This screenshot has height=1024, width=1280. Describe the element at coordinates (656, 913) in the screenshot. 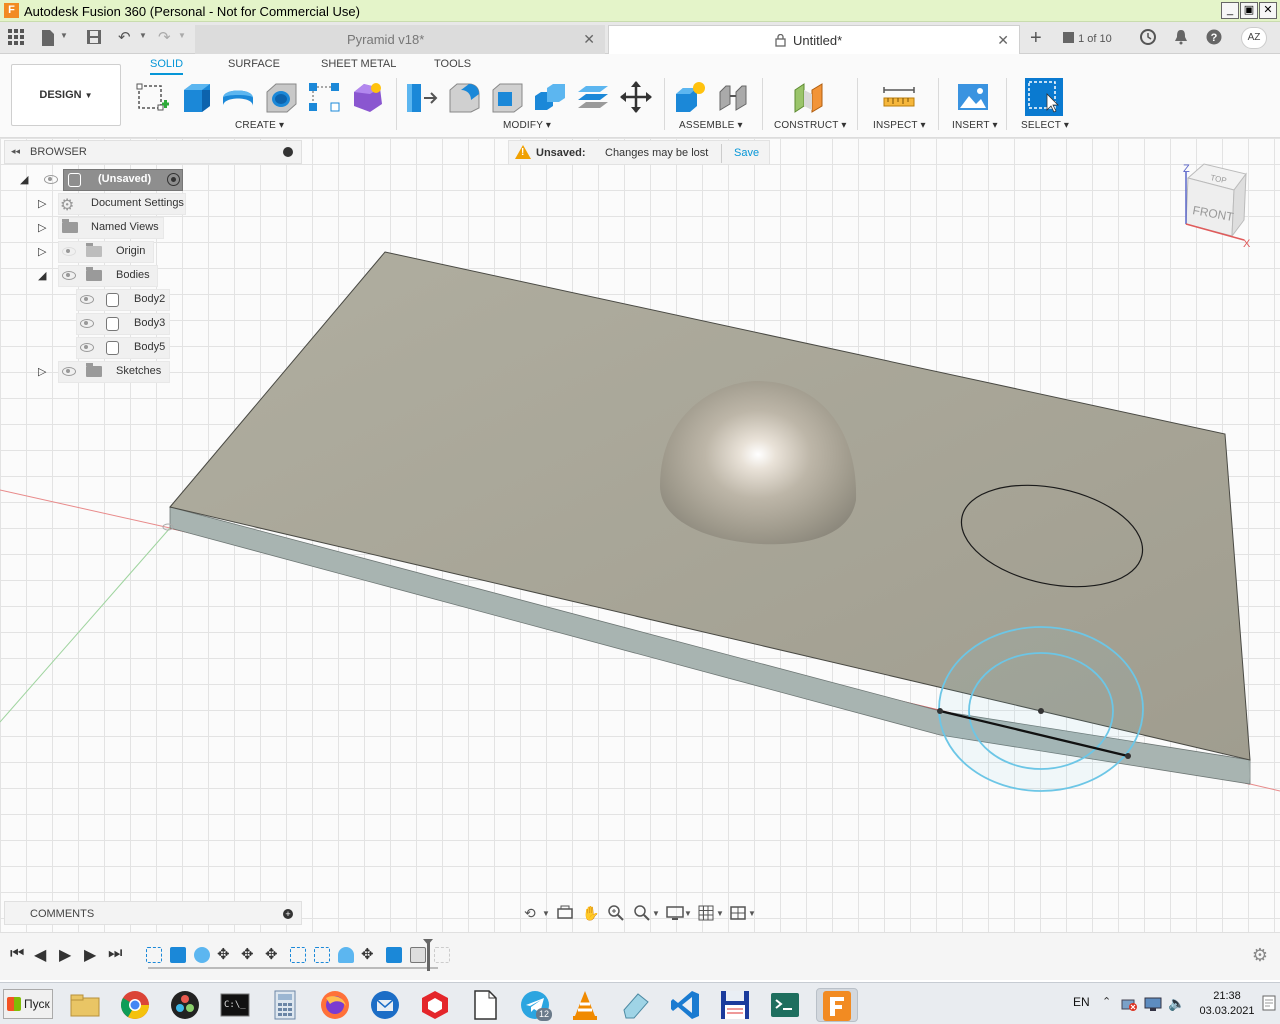

I see `zoom-caret-icon: ▼` at that location.